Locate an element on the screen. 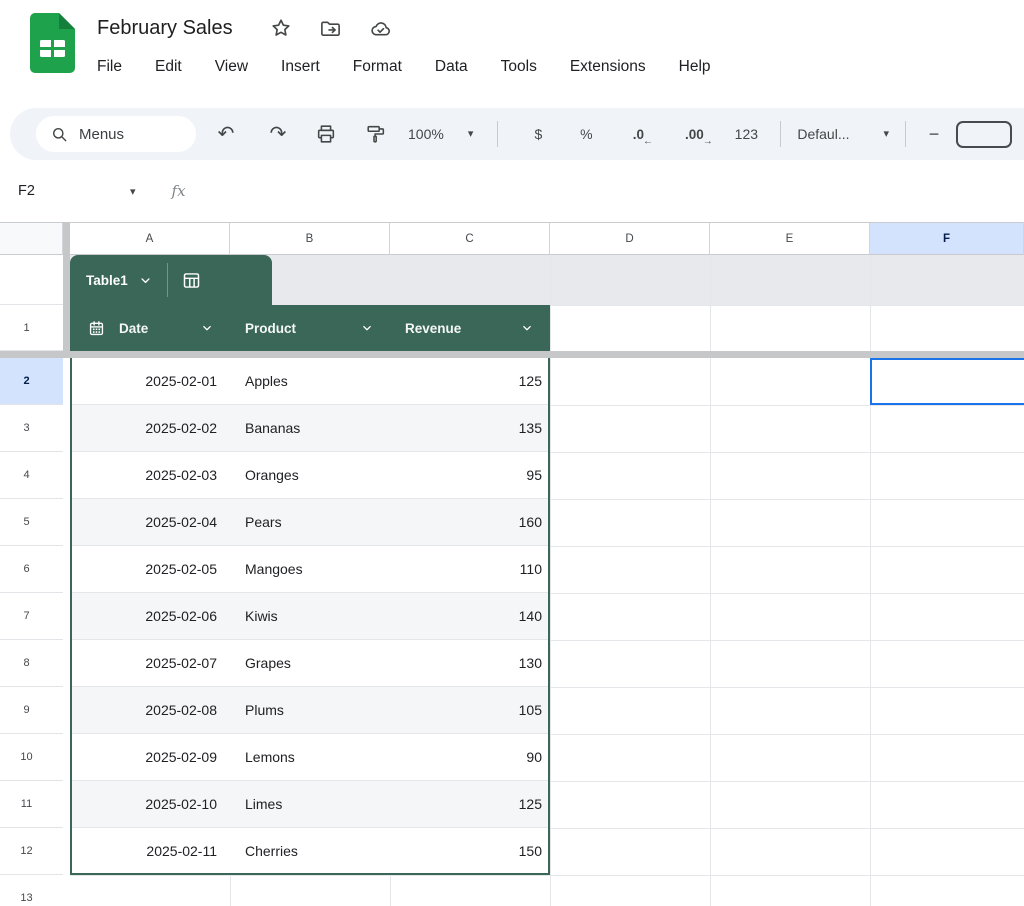 The width and height of the screenshot is (1024, 906). menu-format: Format is located at coordinates (377, 67).